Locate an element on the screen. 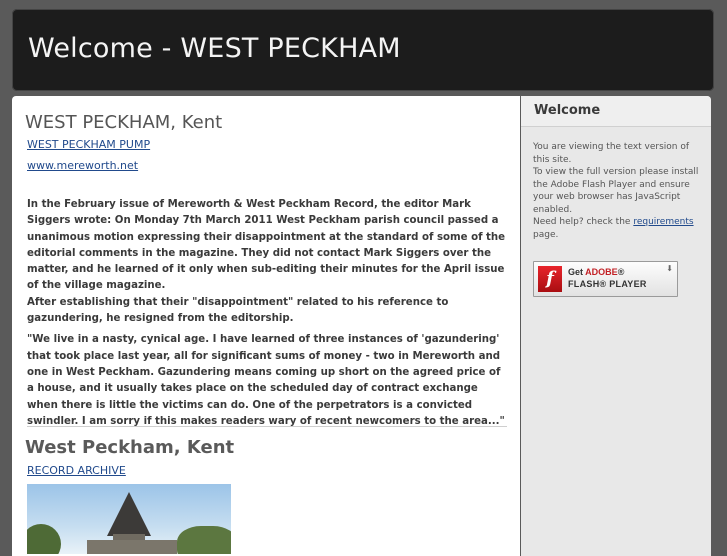  requirements-link: requirements is located at coordinates (663, 222).